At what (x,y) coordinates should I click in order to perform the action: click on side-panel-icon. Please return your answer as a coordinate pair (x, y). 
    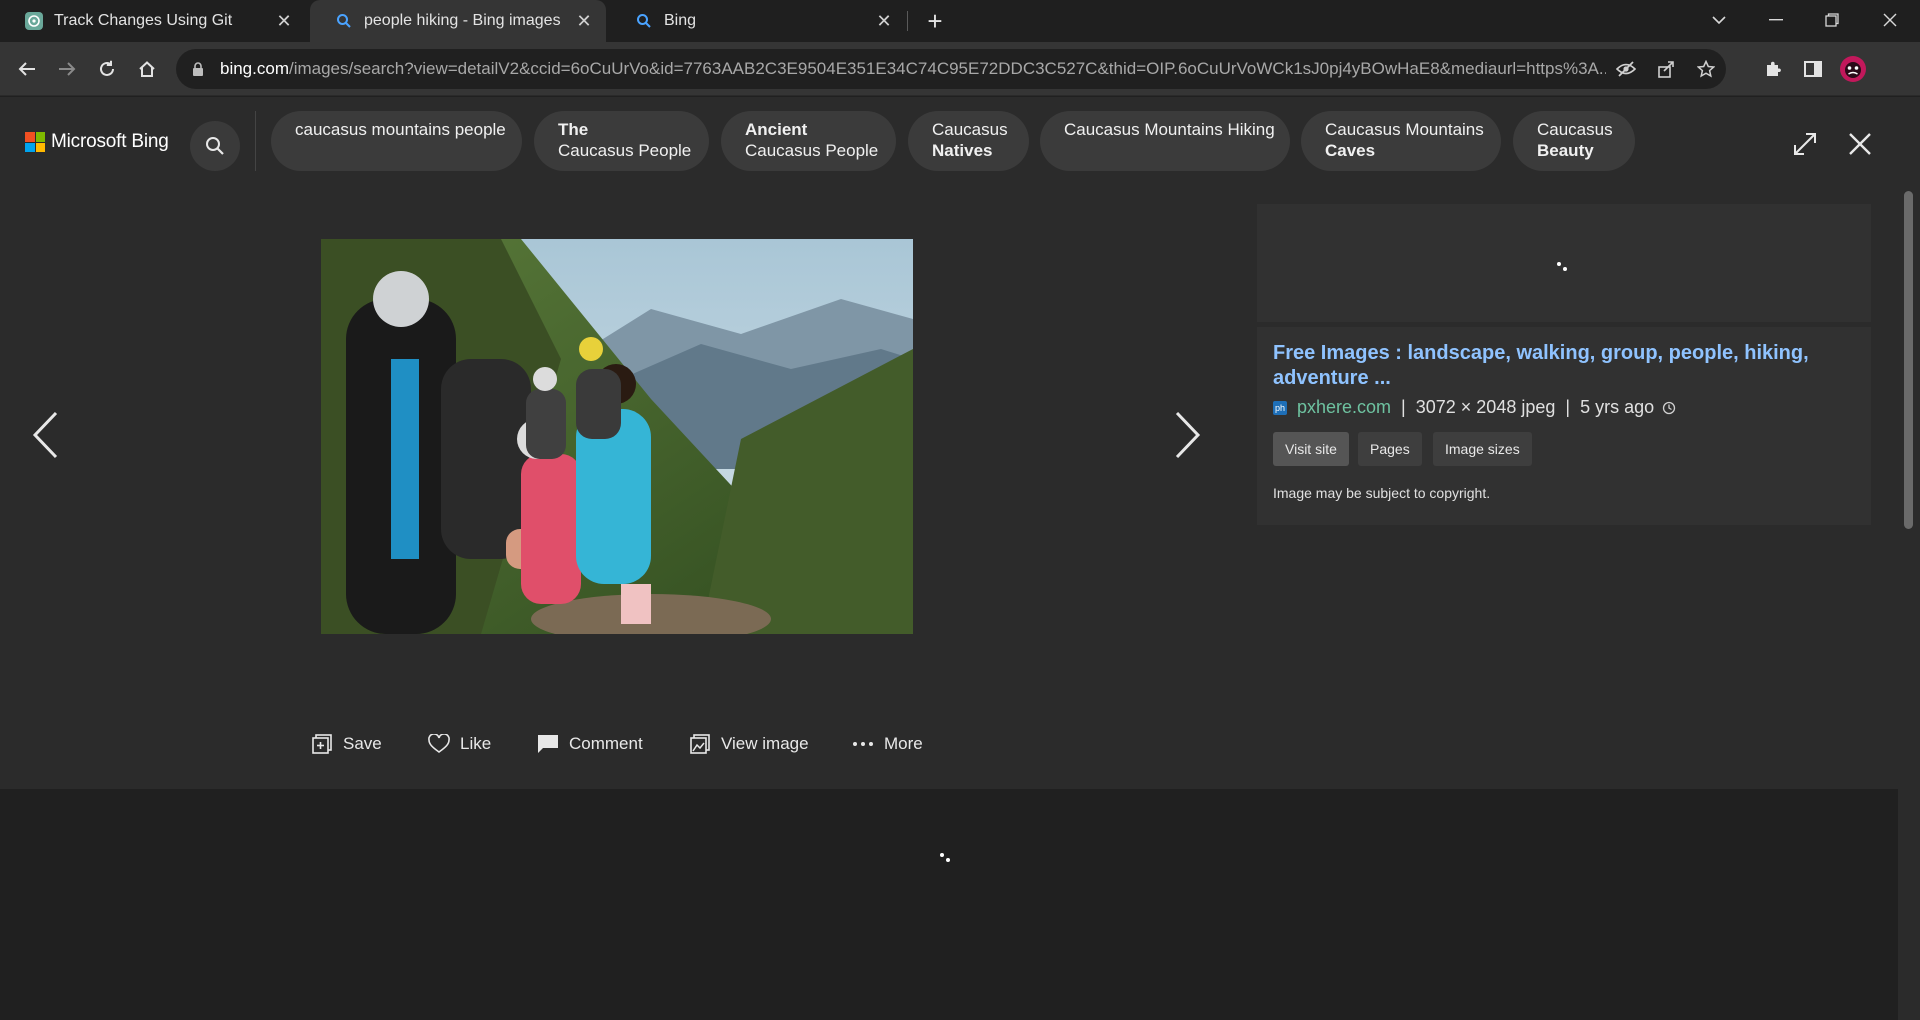
    Looking at the image, I should click on (1813, 69).